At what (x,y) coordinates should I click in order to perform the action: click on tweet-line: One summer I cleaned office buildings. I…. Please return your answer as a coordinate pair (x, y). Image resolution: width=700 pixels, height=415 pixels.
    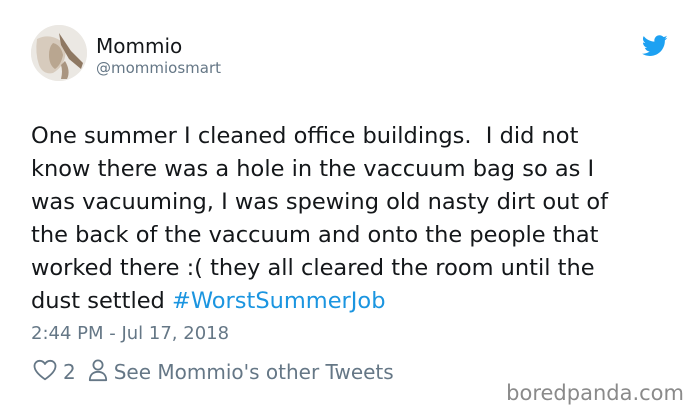
    Looking at the image, I should click on (305, 136).